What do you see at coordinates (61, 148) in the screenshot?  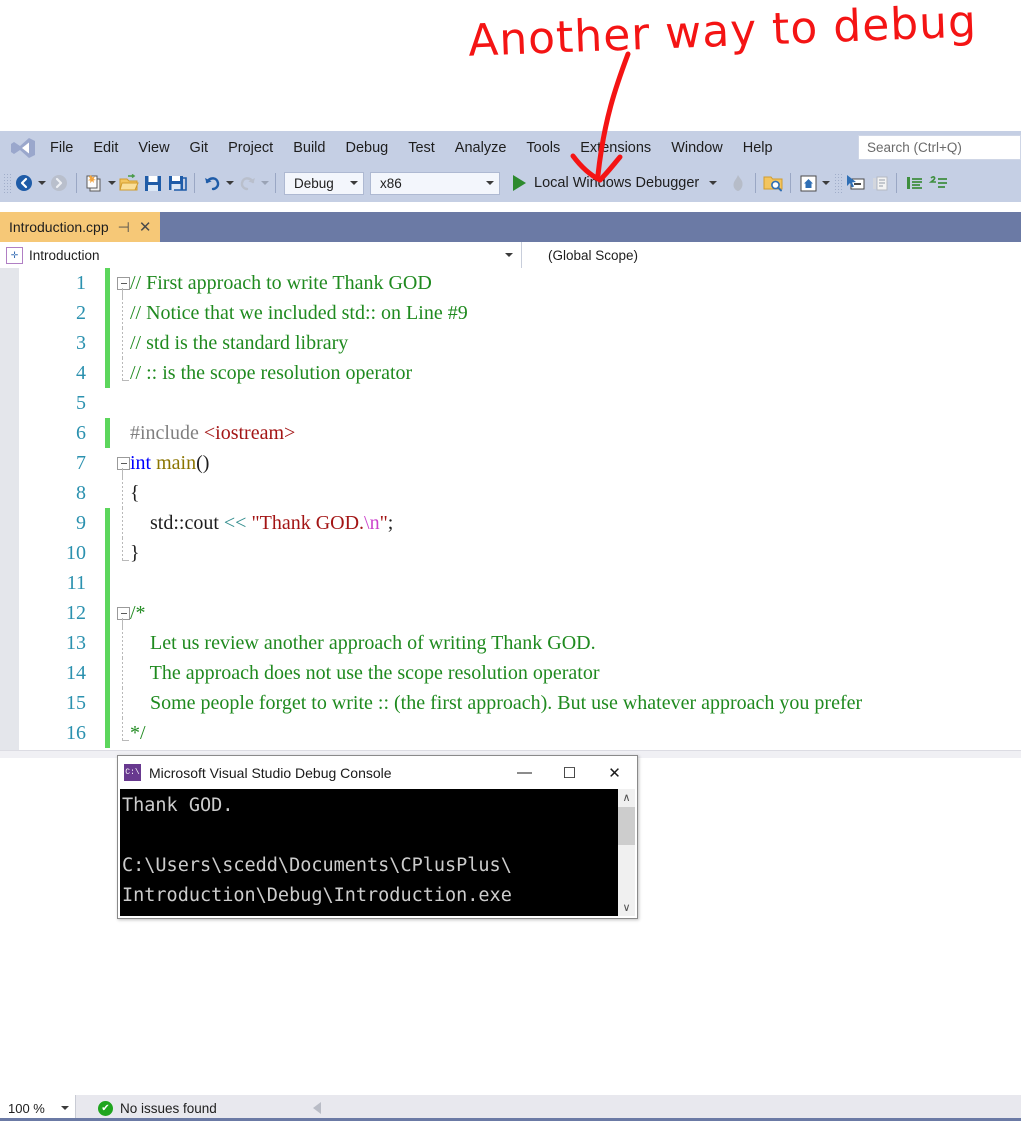 I see `menu-file: File` at bounding box center [61, 148].